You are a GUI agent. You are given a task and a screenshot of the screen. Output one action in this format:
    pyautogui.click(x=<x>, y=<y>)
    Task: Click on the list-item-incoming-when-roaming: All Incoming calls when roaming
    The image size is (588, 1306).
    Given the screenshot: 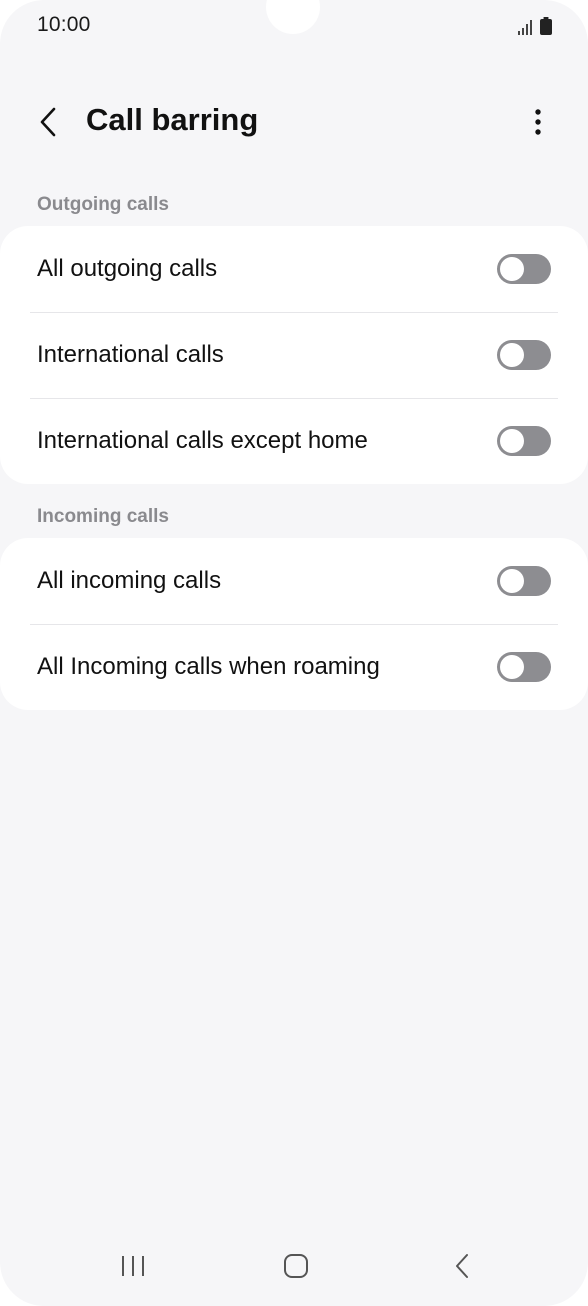 What is the action you would take?
    pyautogui.click(x=294, y=667)
    